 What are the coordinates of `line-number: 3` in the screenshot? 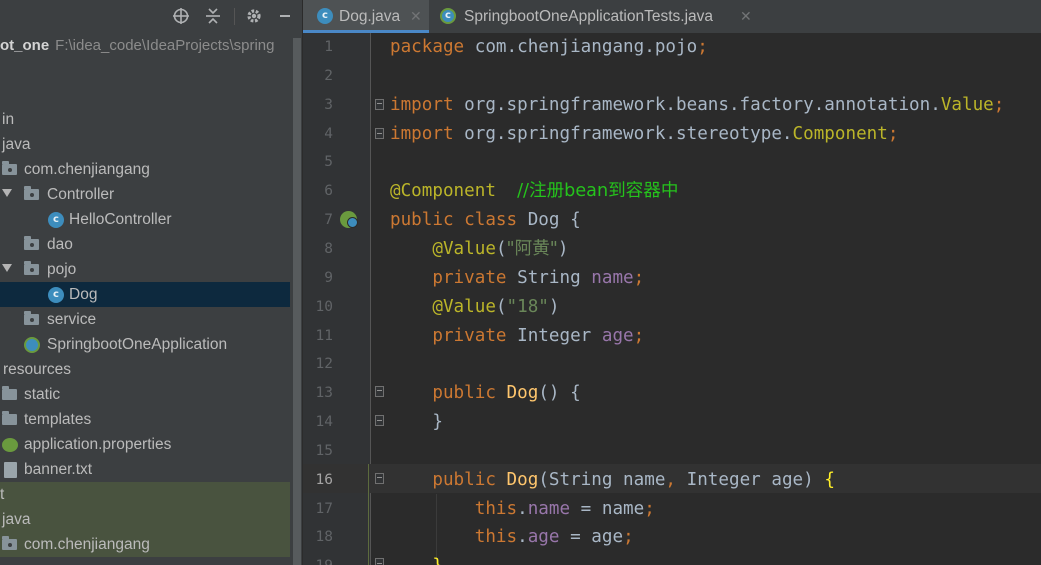 It's located at (328, 104).